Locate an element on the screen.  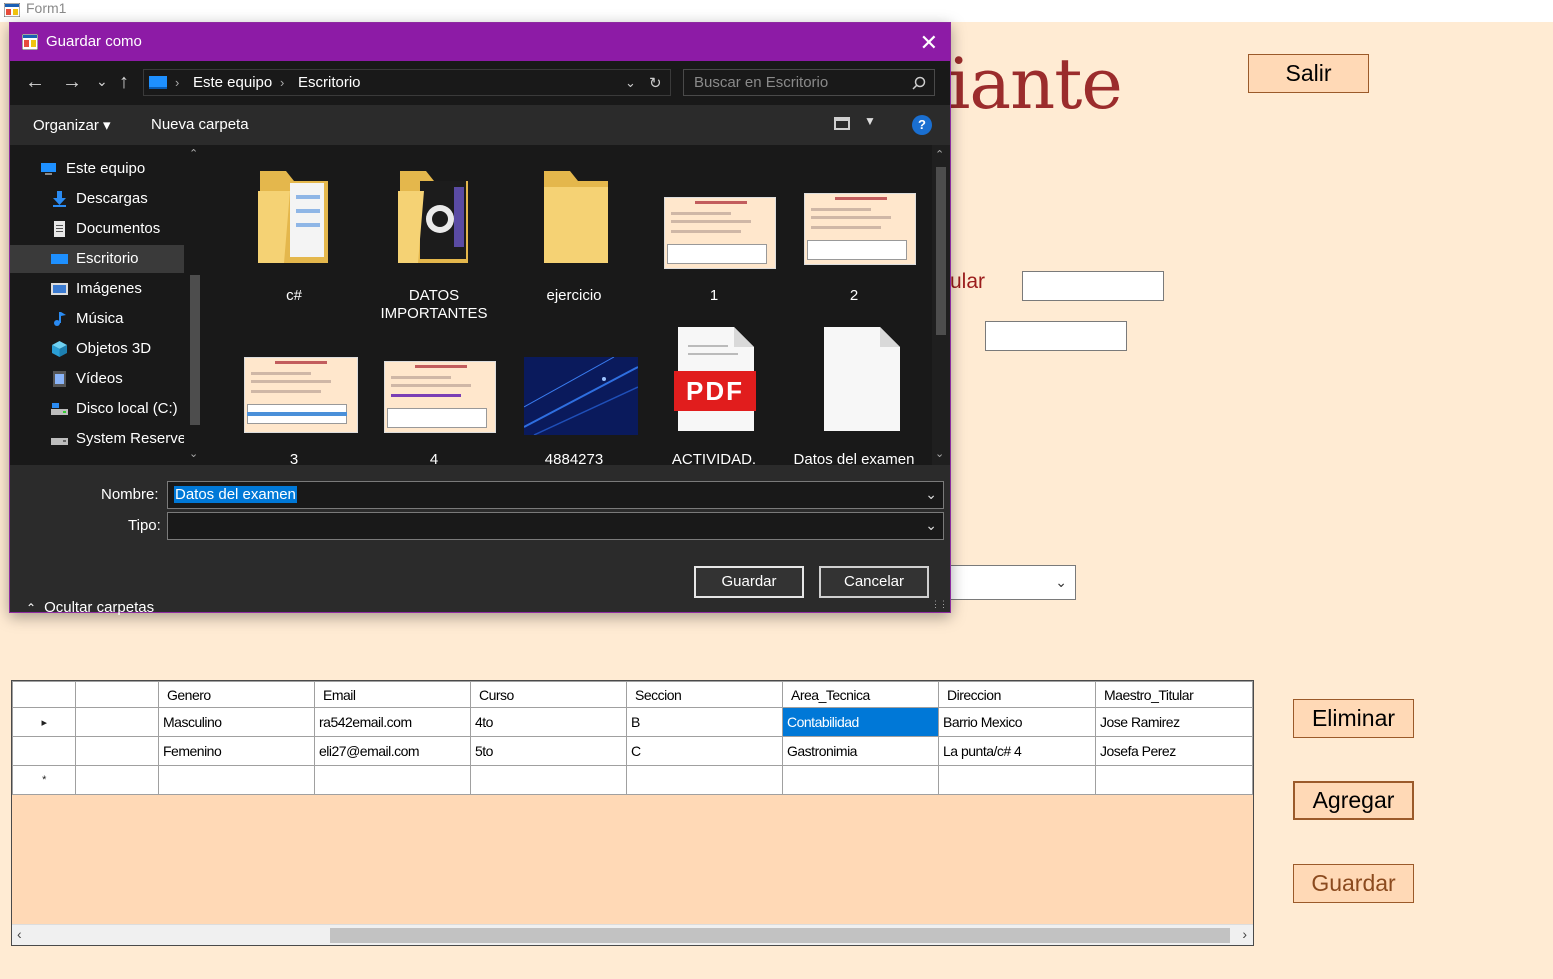
table-cell: Gastronimia is located at coordinates (860, 751).